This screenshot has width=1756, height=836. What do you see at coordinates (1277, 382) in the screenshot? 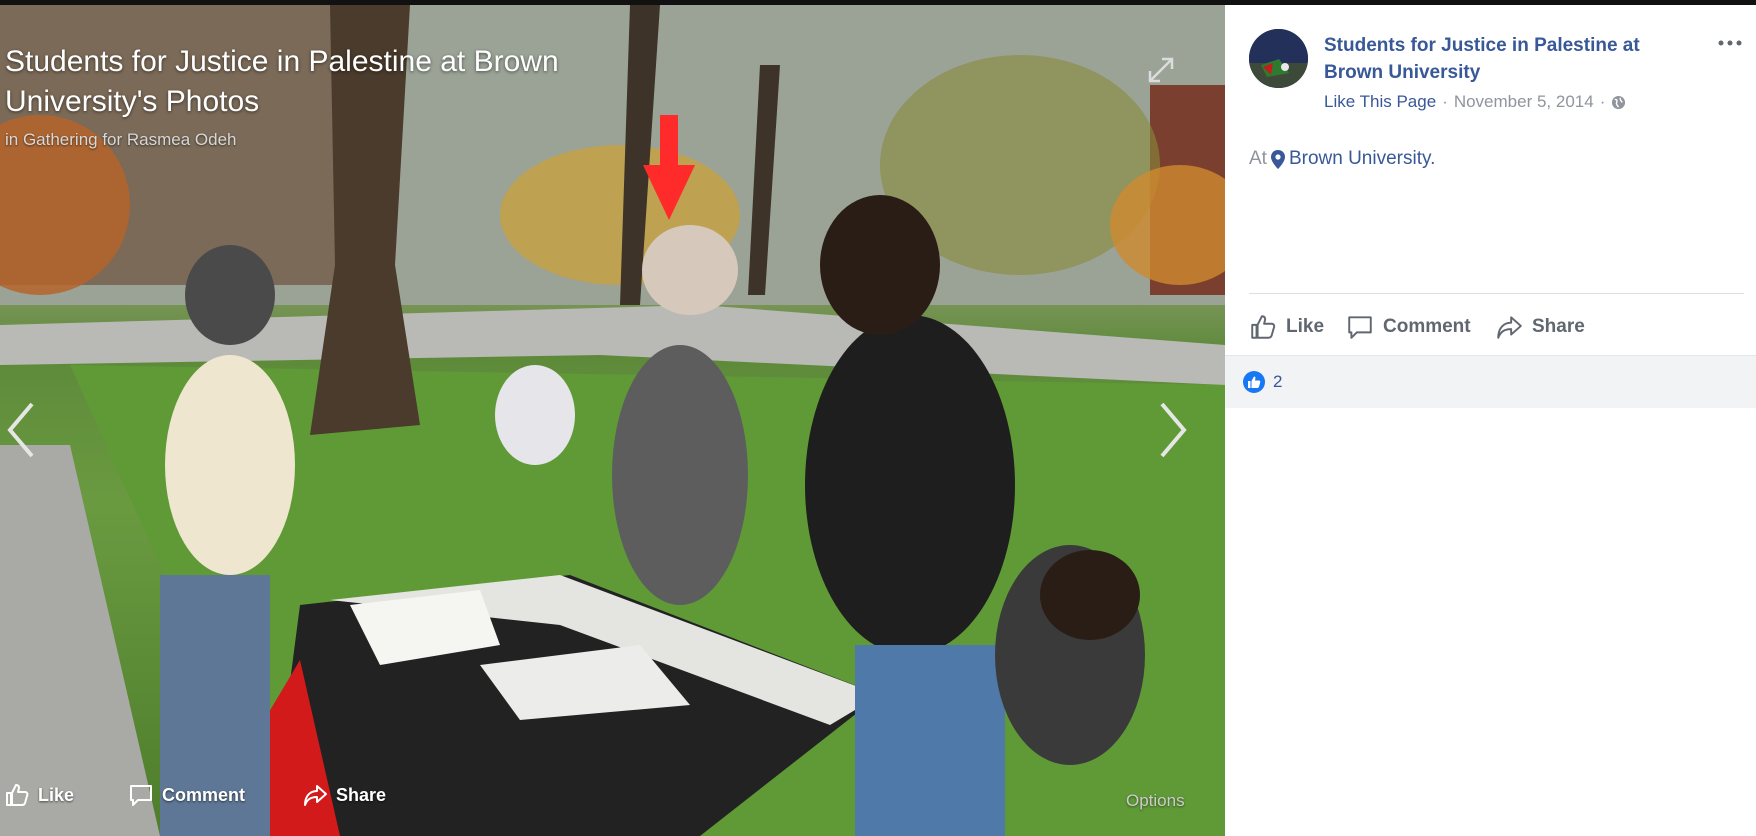
I see `reaction-count: 2` at bounding box center [1277, 382].